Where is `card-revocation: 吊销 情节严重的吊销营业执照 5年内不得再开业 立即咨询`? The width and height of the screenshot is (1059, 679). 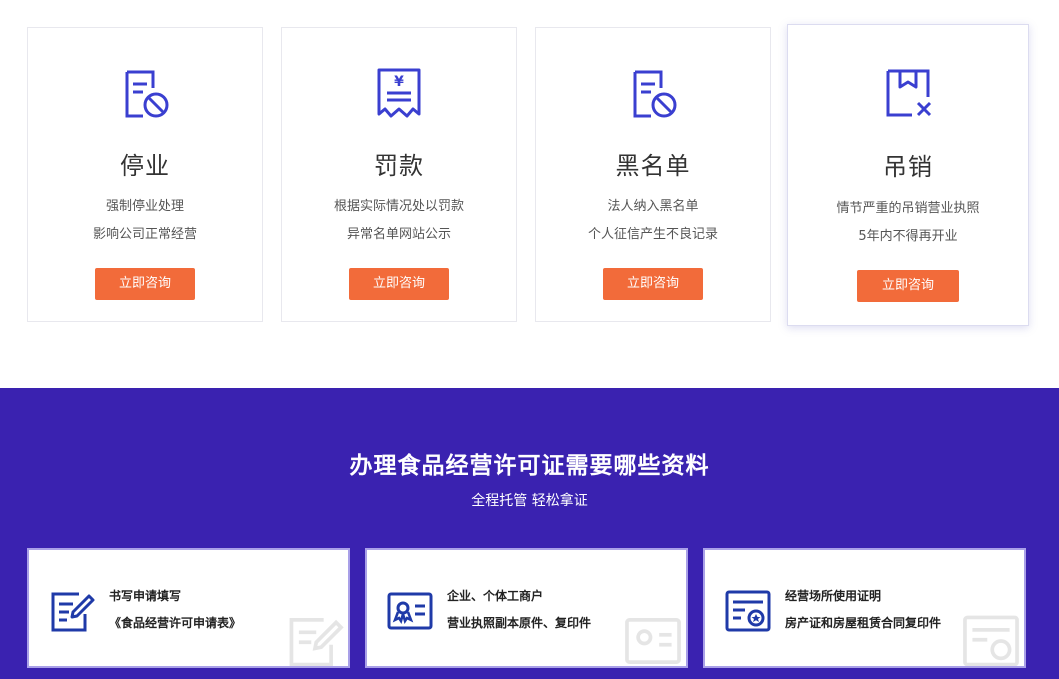 card-revocation: 吊销 情节严重的吊销营业执照 5年内不得再开业 立即咨询 is located at coordinates (908, 175).